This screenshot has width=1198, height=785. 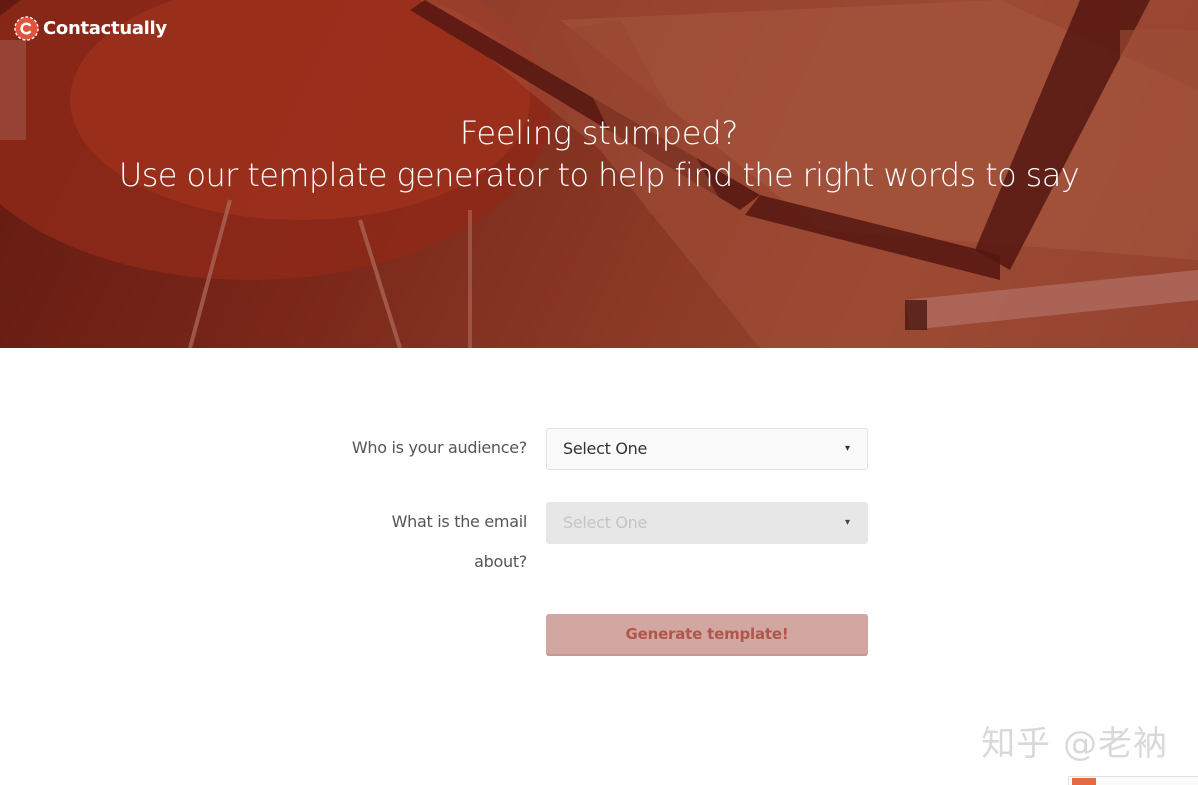 What do you see at coordinates (707, 449) in the screenshot?
I see `audience-select: Select One ▾` at bounding box center [707, 449].